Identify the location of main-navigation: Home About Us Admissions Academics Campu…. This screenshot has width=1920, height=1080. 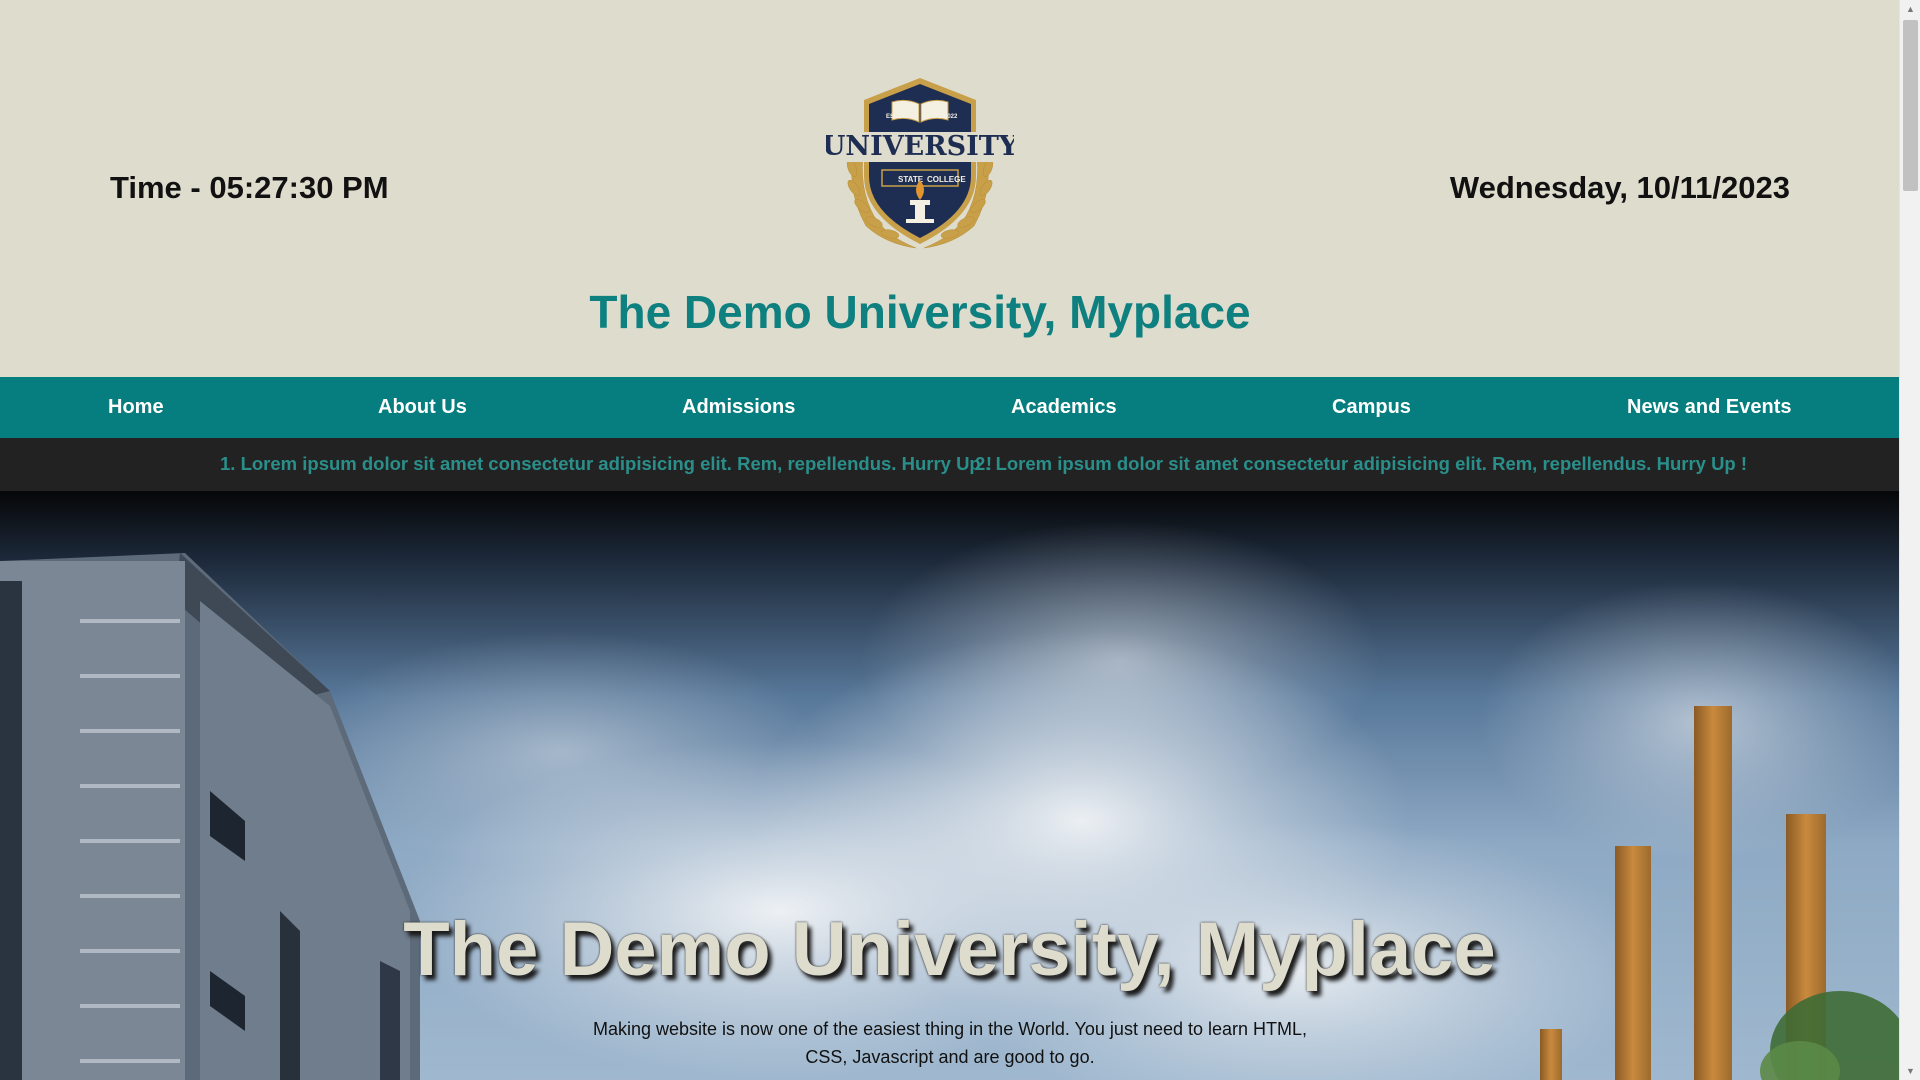
(949, 407).